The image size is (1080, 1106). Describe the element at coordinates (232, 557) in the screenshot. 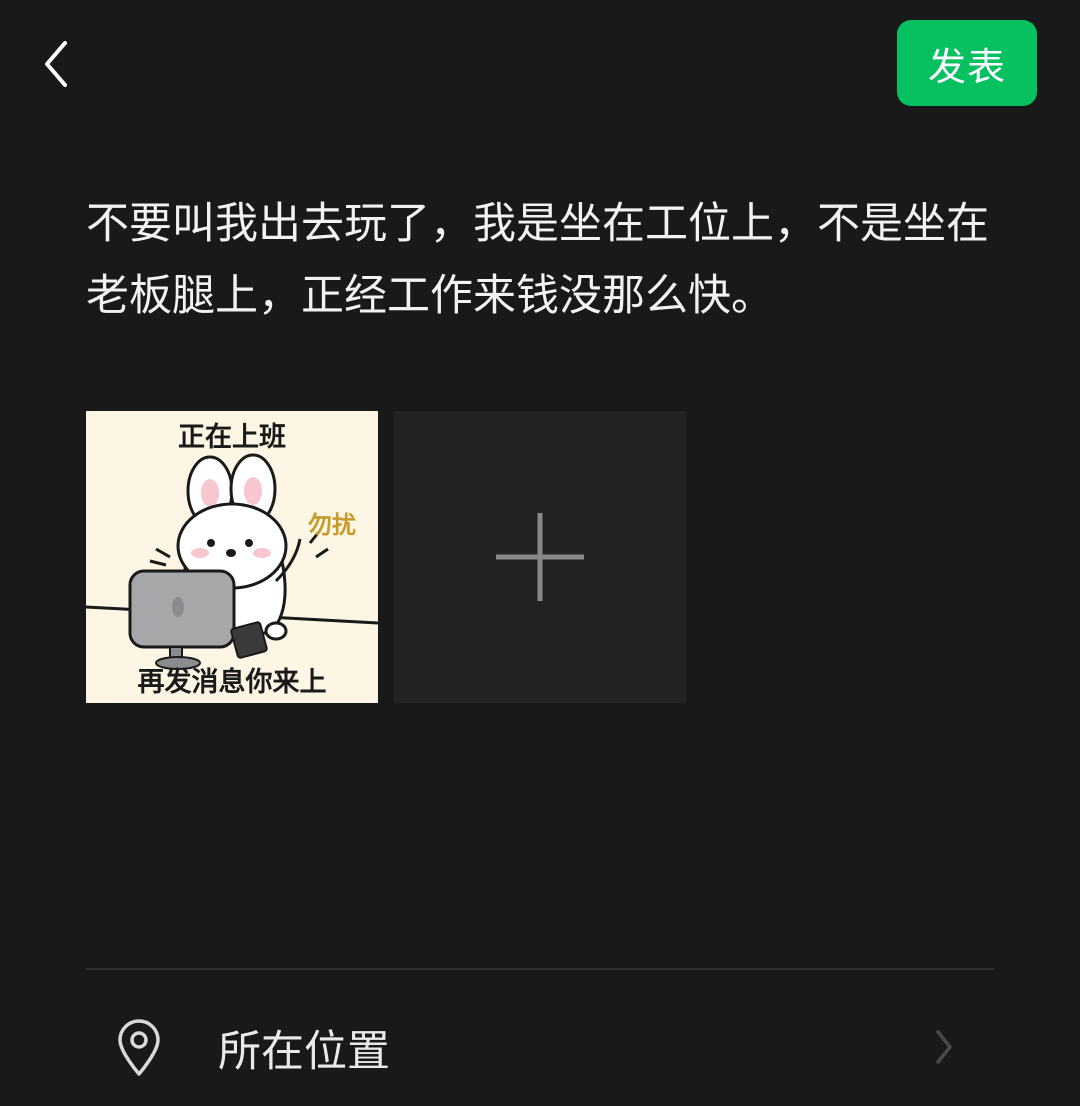

I see `image-thumbnail: 正在上班 勿扰 再发消息你来上` at that location.